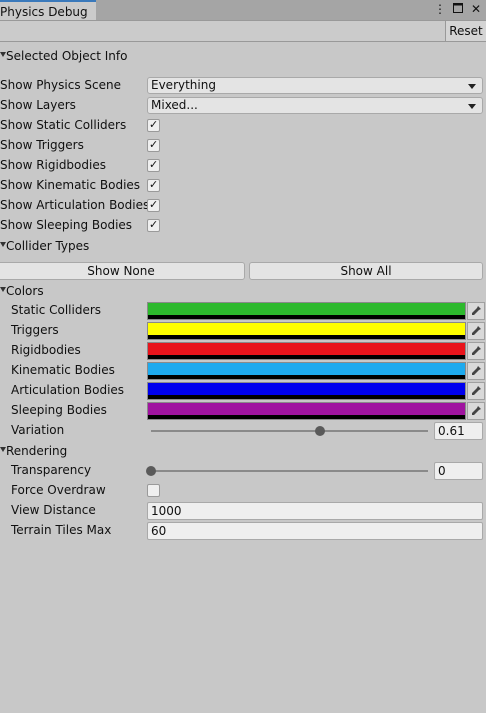 This screenshot has height=713, width=486. What do you see at coordinates (243, 247) in the screenshot?
I see `collider-types-foldout: Collider Types` at bounding box center [243, 247].